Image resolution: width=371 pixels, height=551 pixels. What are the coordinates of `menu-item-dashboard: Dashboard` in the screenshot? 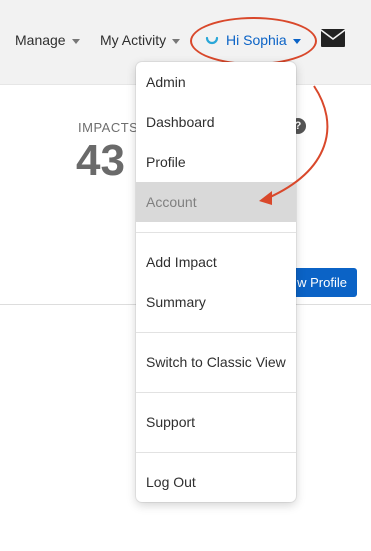 It's located at (216, 122).